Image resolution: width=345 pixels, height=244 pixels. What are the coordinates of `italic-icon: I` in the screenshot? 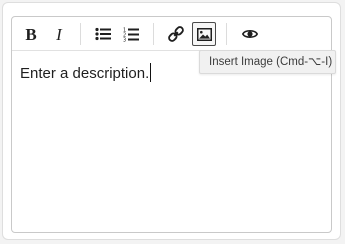 It's located at (59, 34).